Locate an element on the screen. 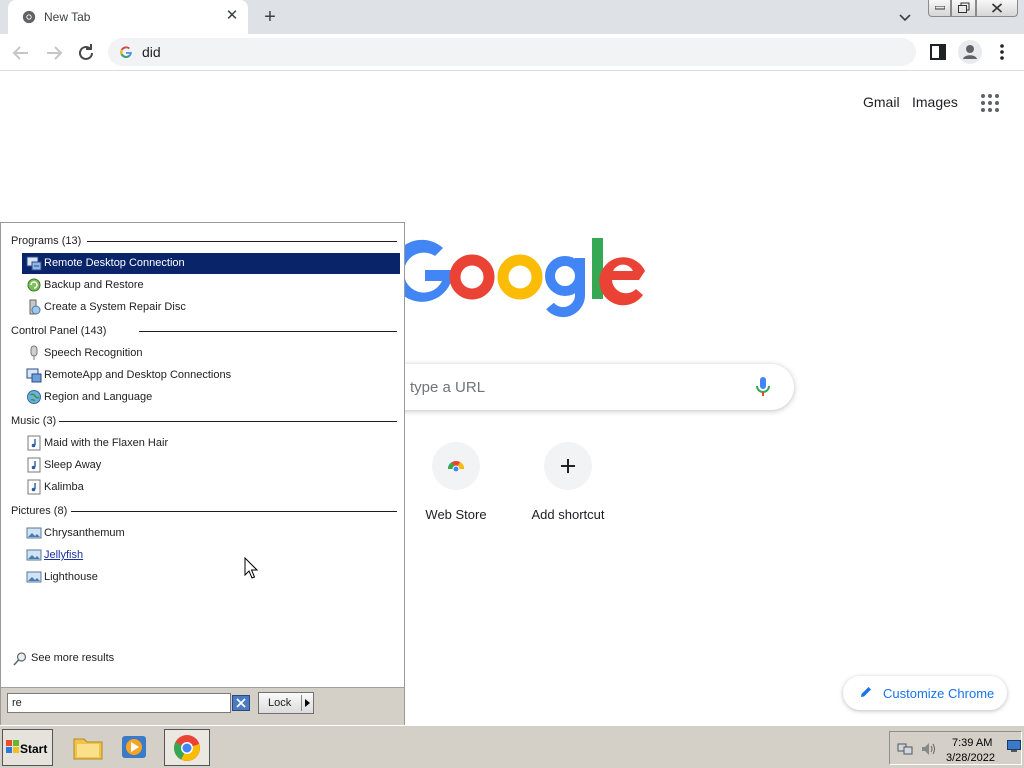 This screenshot has height=768, width=1024. chrome-icon is located at coordinates (187, 748).